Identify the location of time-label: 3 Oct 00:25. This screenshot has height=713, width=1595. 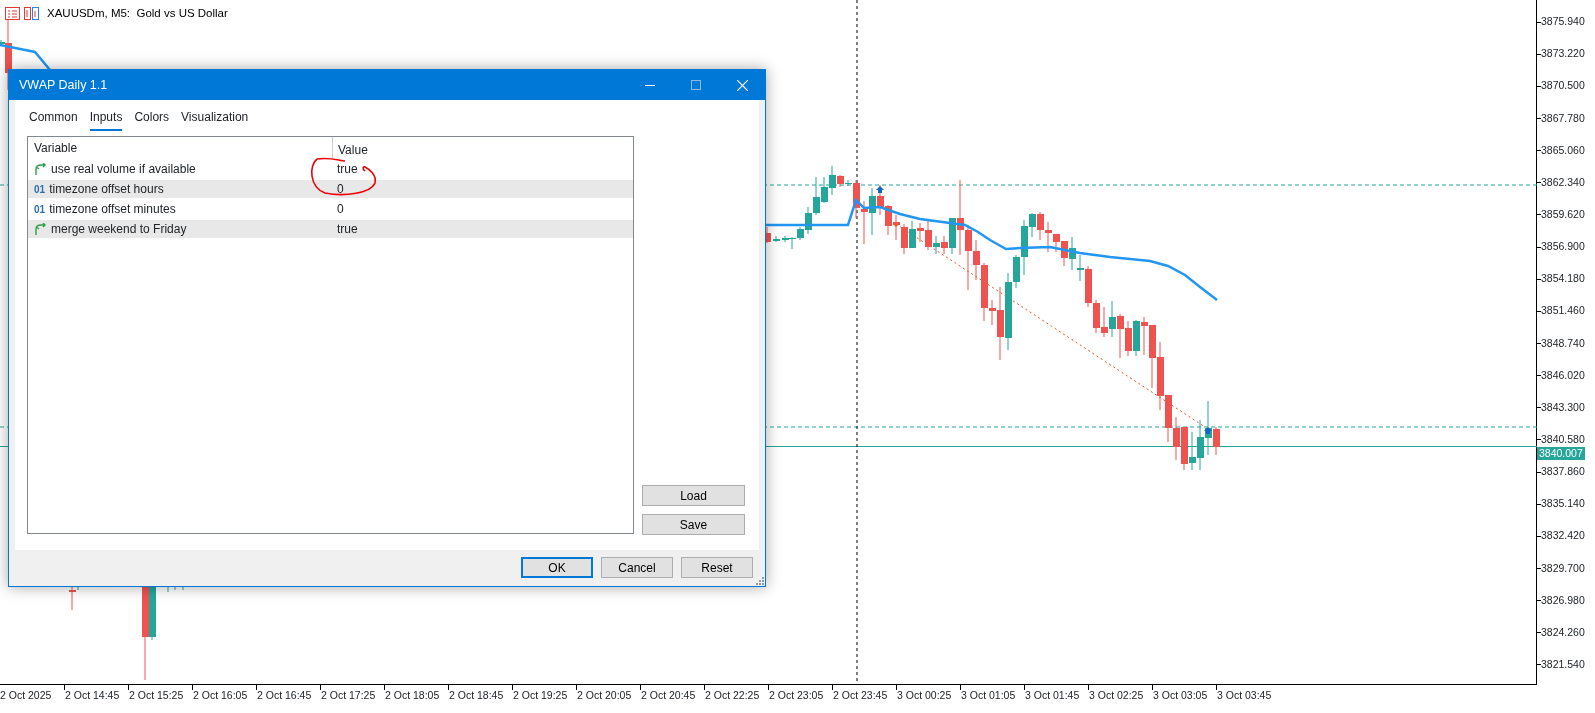
(924, 695).